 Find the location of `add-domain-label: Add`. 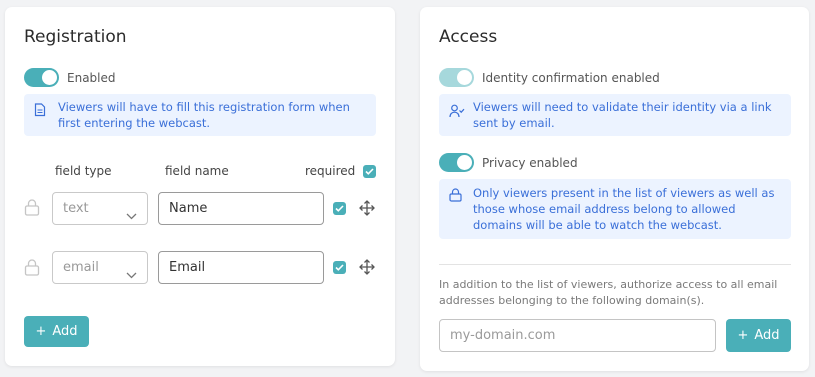

add-domain-label: Add is located at coordinates (767, 335).